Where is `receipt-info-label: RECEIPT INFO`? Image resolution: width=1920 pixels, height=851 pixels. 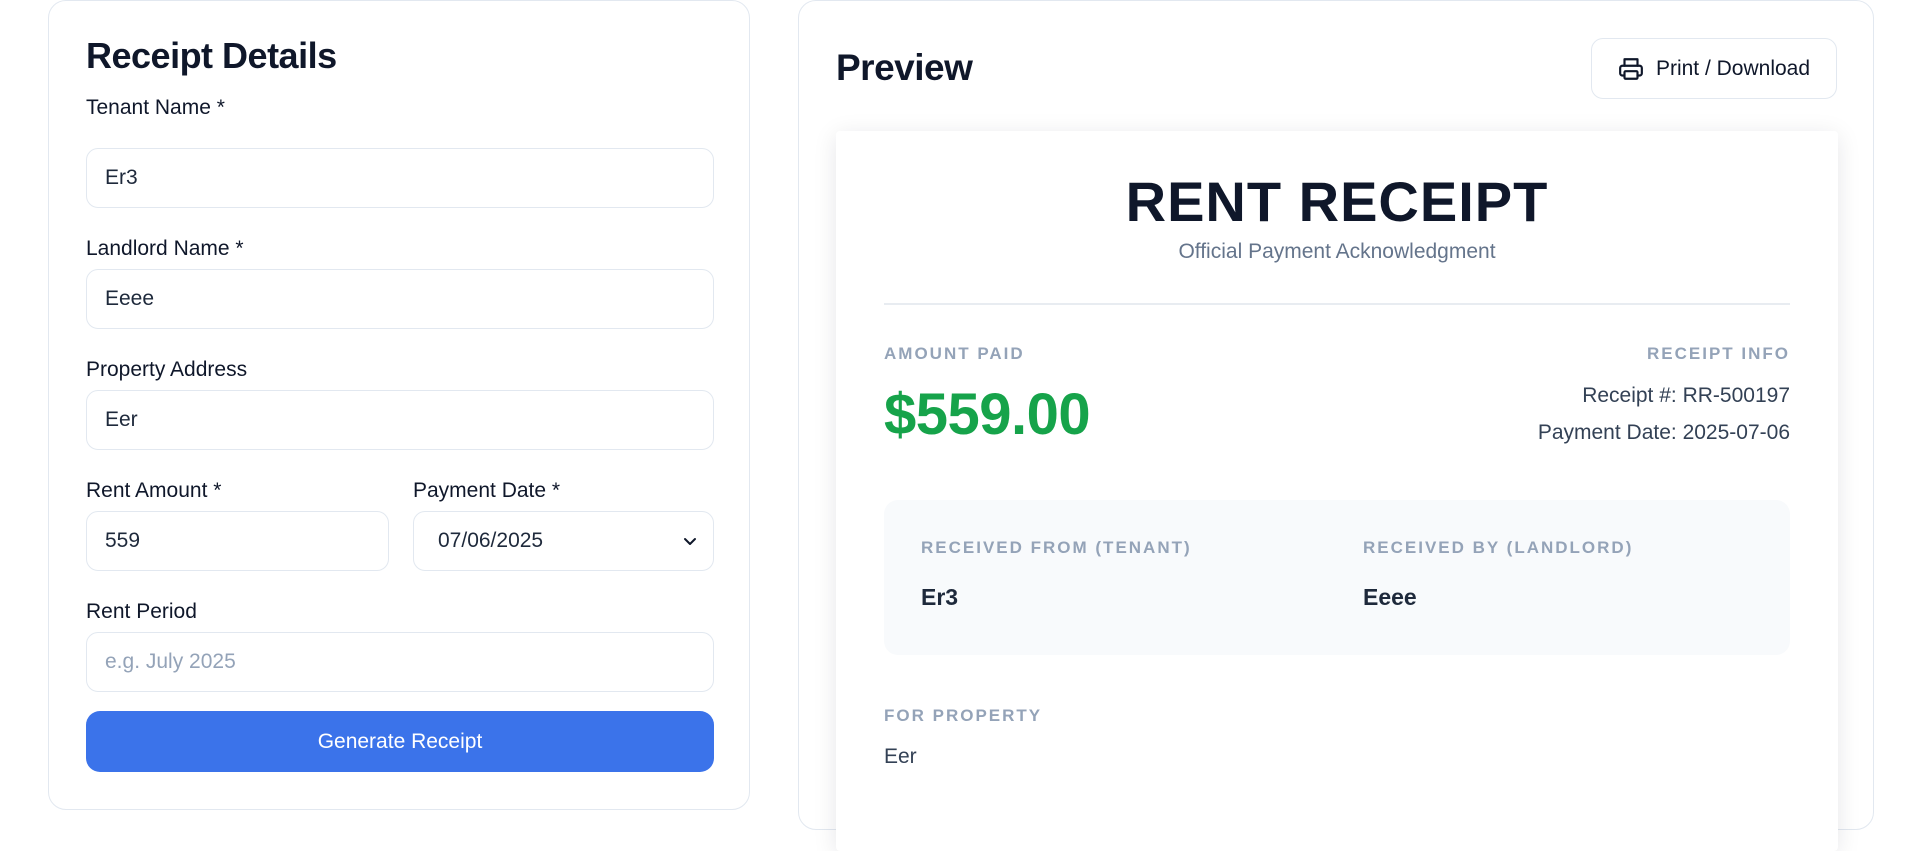 receipt-info-label: RECEIPT INFO is located at coordinates (1718, 353).